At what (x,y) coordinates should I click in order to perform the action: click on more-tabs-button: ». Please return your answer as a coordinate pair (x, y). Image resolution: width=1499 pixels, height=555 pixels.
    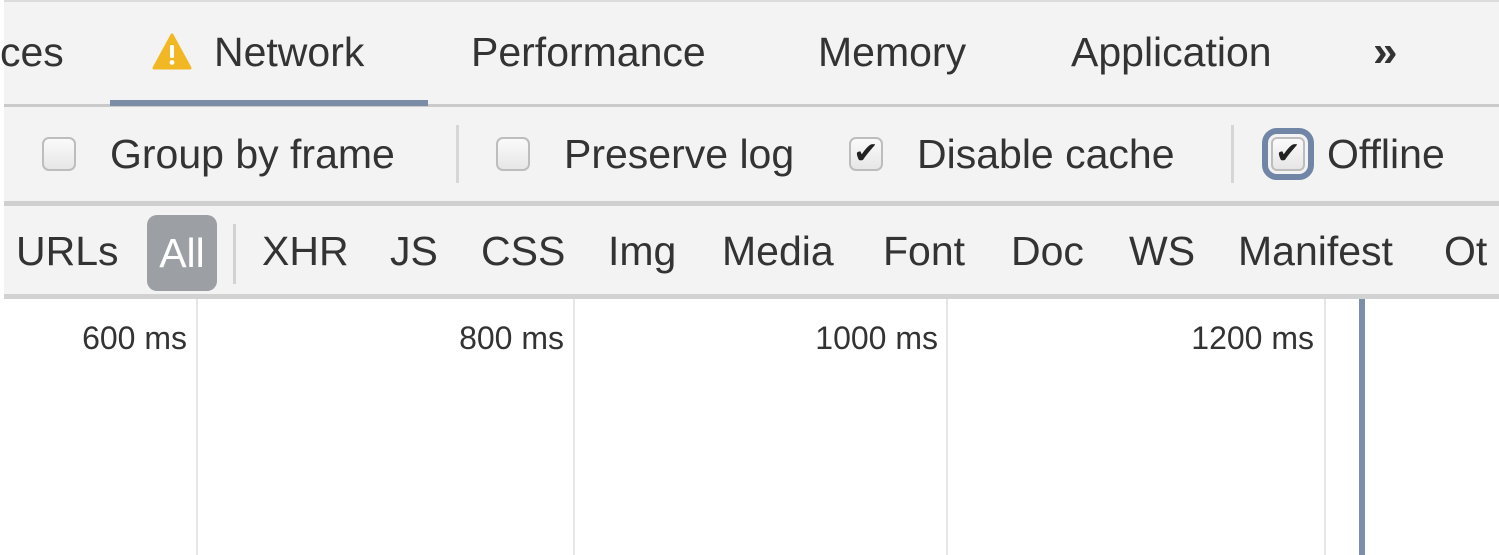
    Looking at the image, I should click on (1385, 52).